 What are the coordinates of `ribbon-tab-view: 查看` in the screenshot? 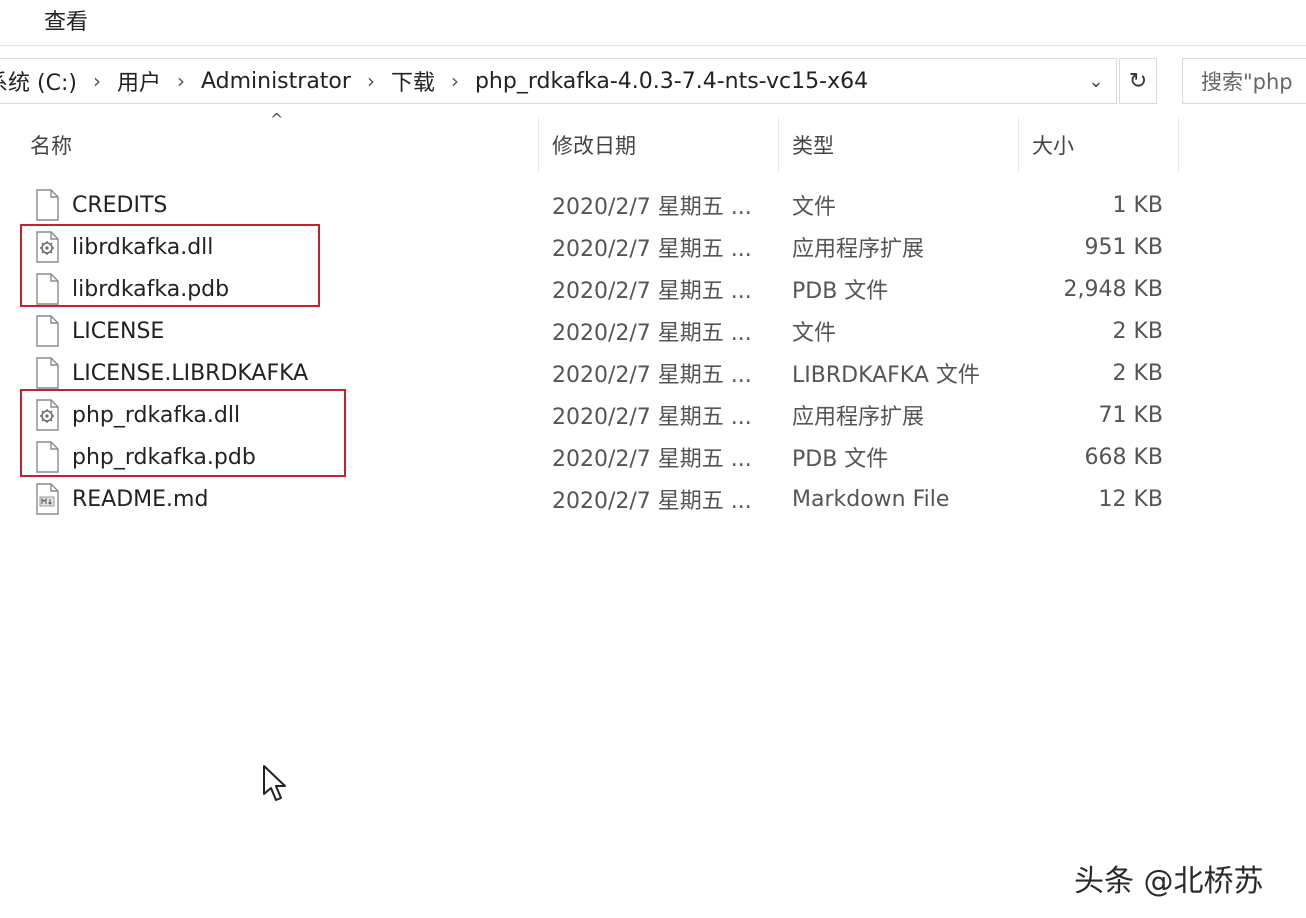 It's located at (66, 20).